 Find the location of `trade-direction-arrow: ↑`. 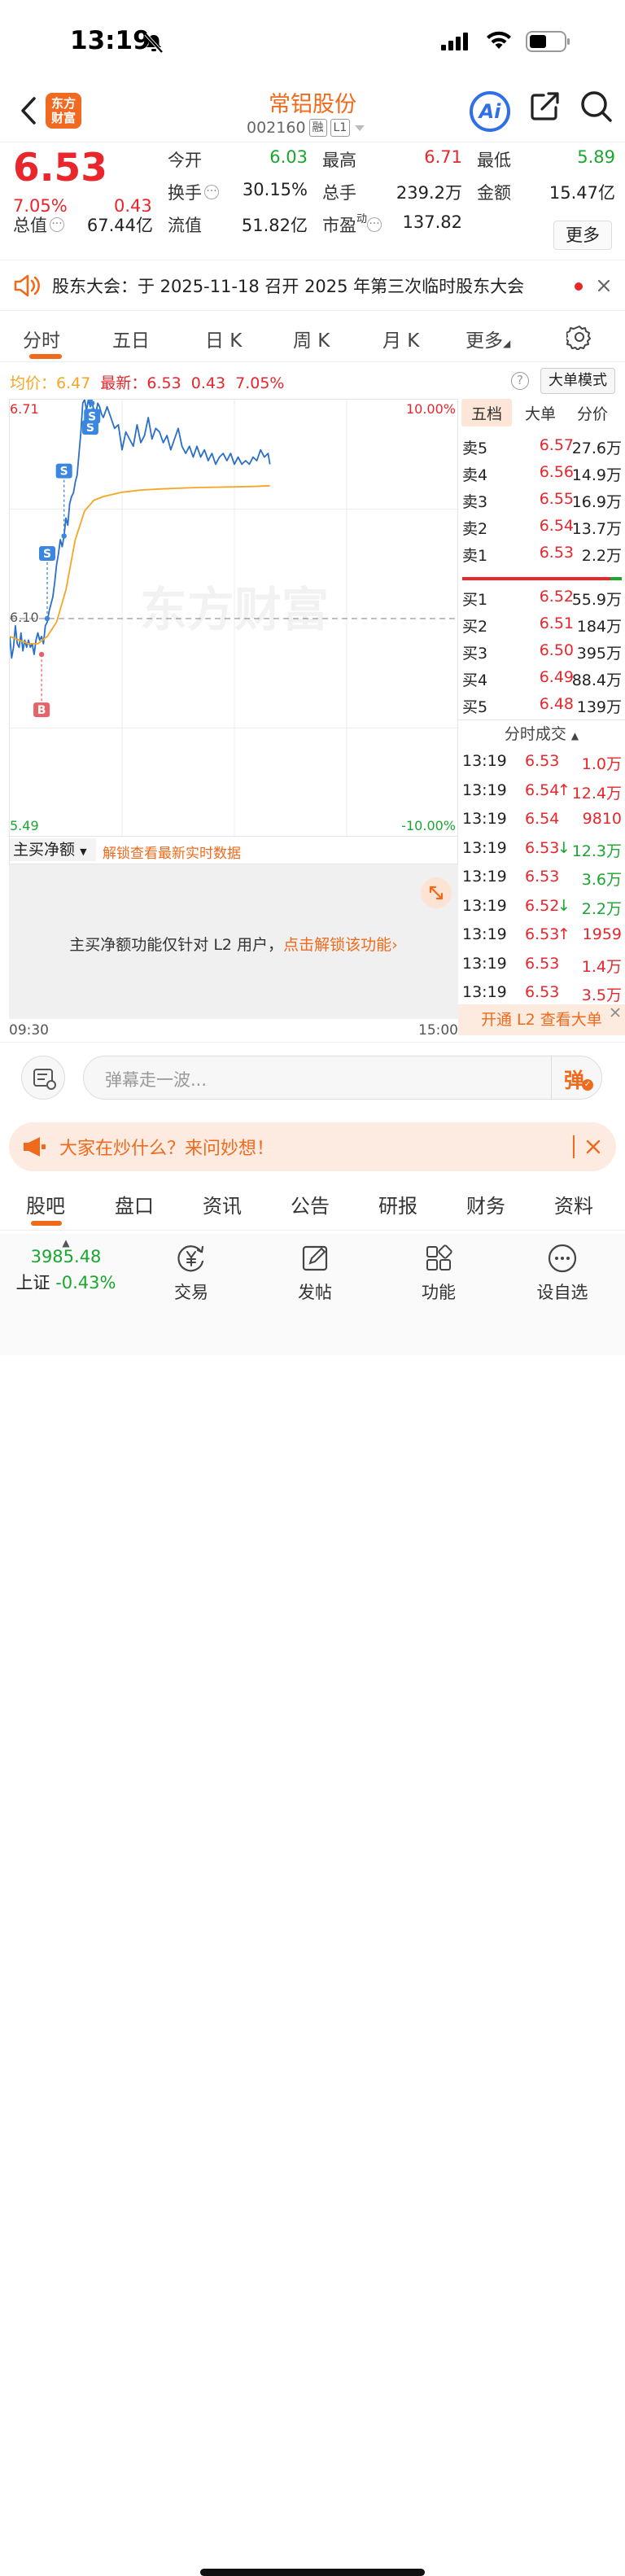

trade-direction-arrow: ↑ is located at coordinates (563, 934).